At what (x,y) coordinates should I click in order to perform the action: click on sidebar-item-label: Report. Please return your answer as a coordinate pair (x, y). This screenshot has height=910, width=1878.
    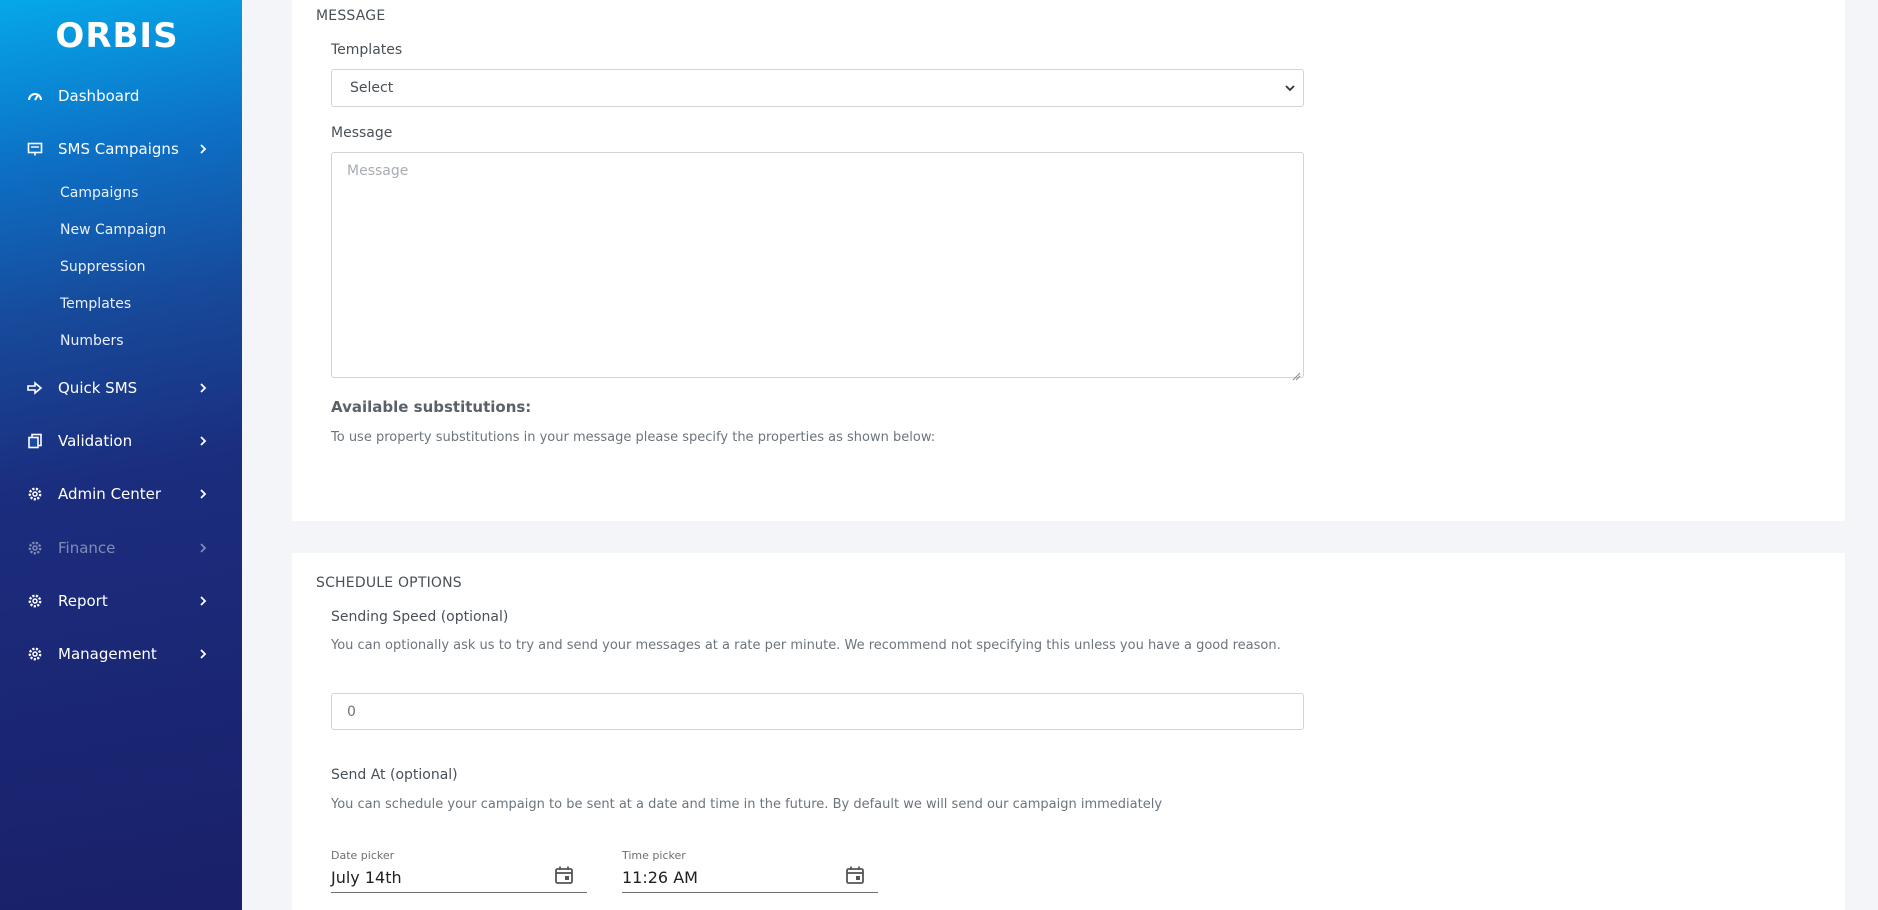
    Looking at the image, I should click on (83, 601).